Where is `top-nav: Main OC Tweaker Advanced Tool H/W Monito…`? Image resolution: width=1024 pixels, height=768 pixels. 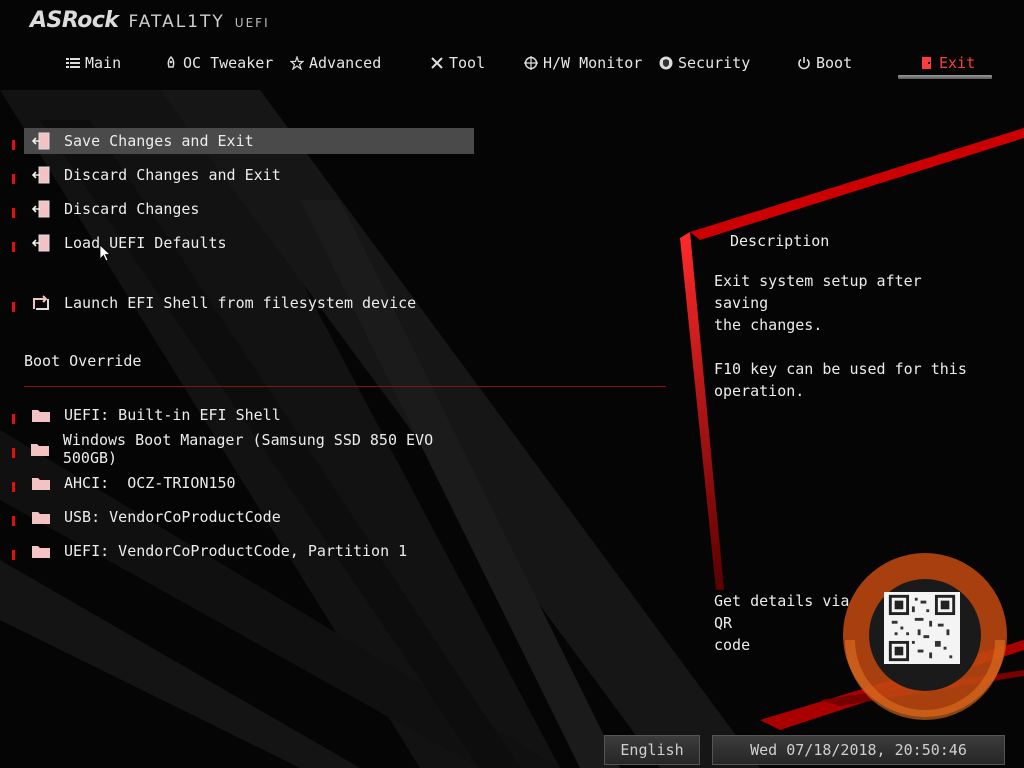
top-nav: Main OC Tweaker Advanced Tool H/W Monito… is located at coordinates (512, 65).